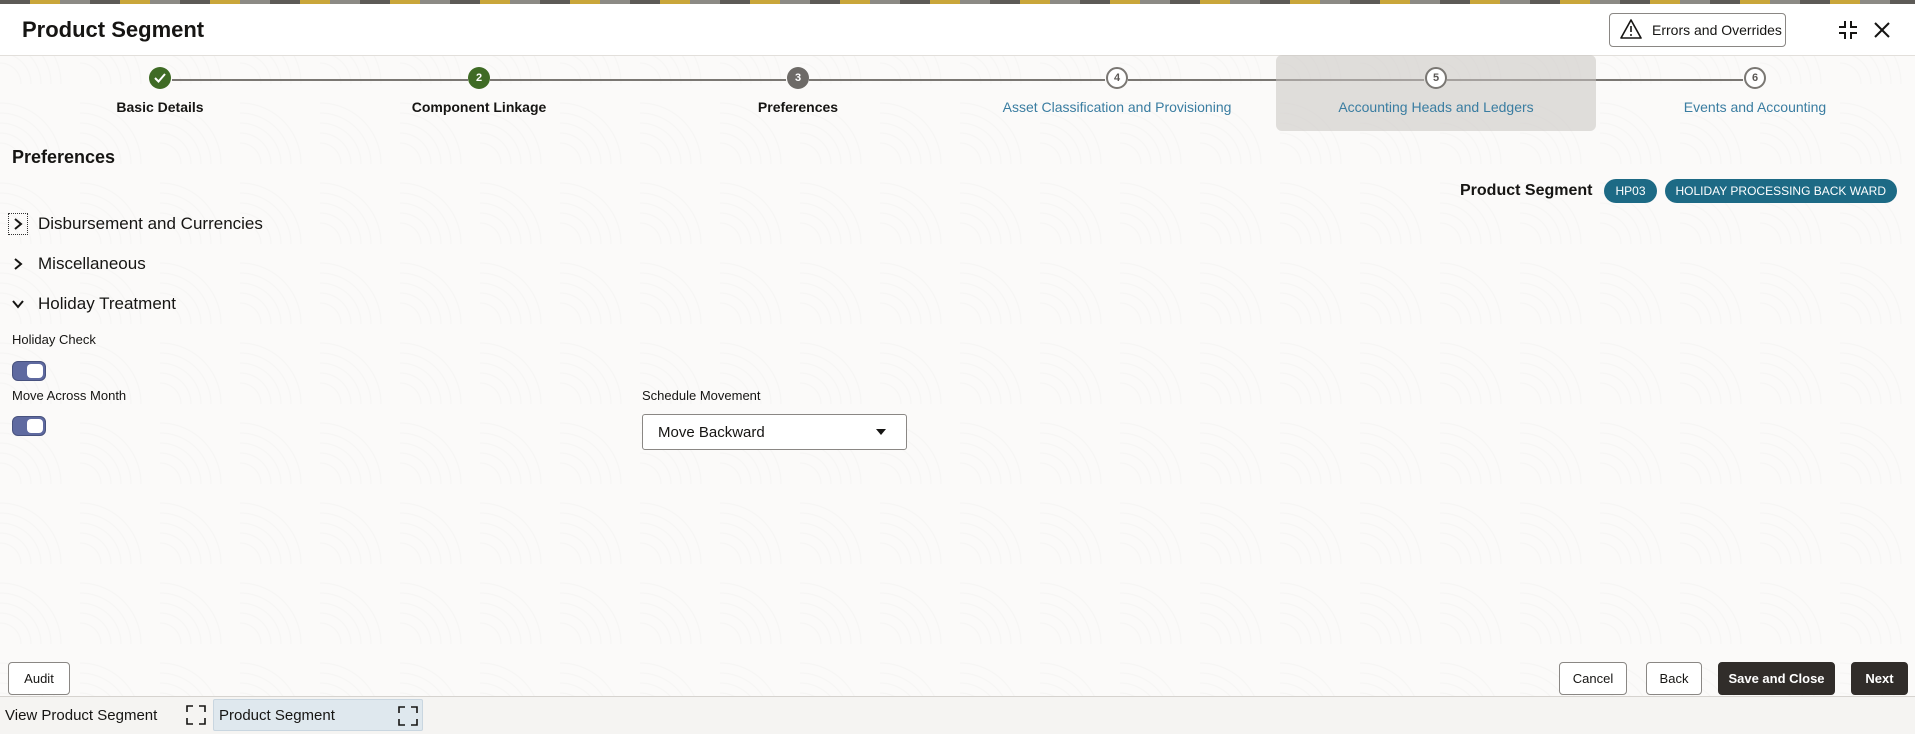  I want to click on back-button: Back, so click(1674, 678).